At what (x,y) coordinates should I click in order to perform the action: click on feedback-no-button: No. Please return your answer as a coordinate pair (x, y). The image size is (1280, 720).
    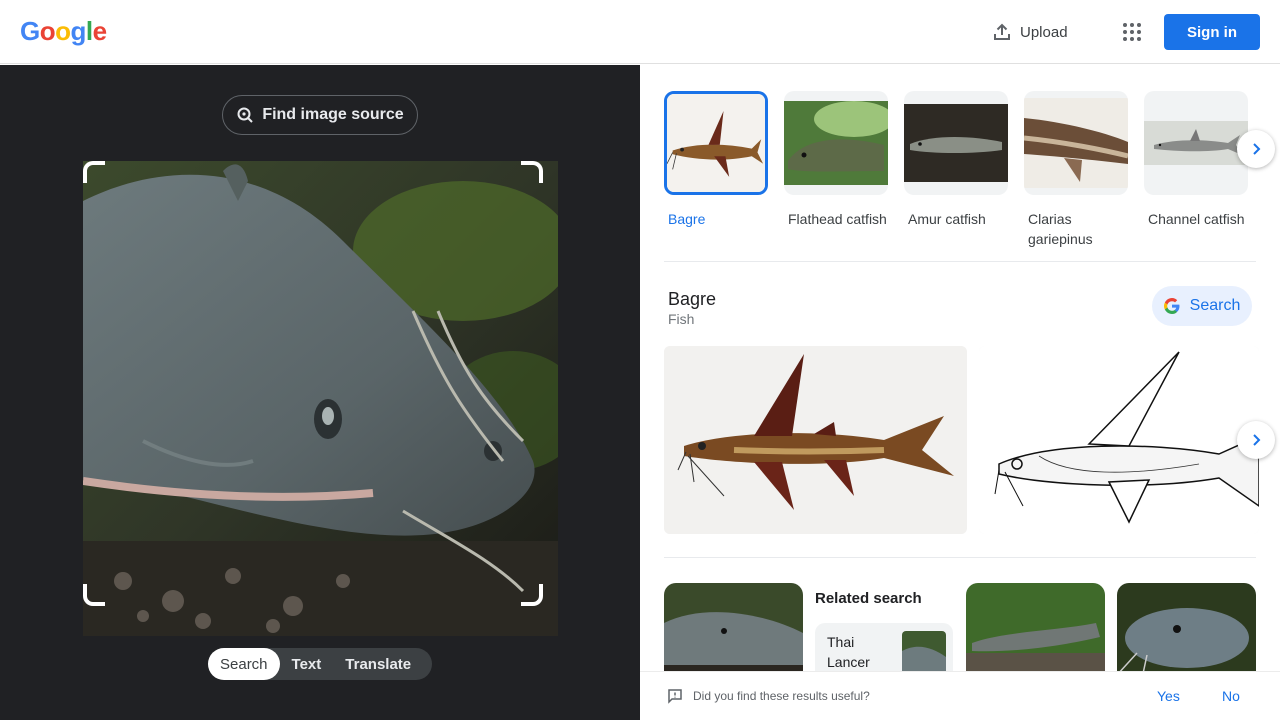
    Looking at the image, I should click on (1231, 696).